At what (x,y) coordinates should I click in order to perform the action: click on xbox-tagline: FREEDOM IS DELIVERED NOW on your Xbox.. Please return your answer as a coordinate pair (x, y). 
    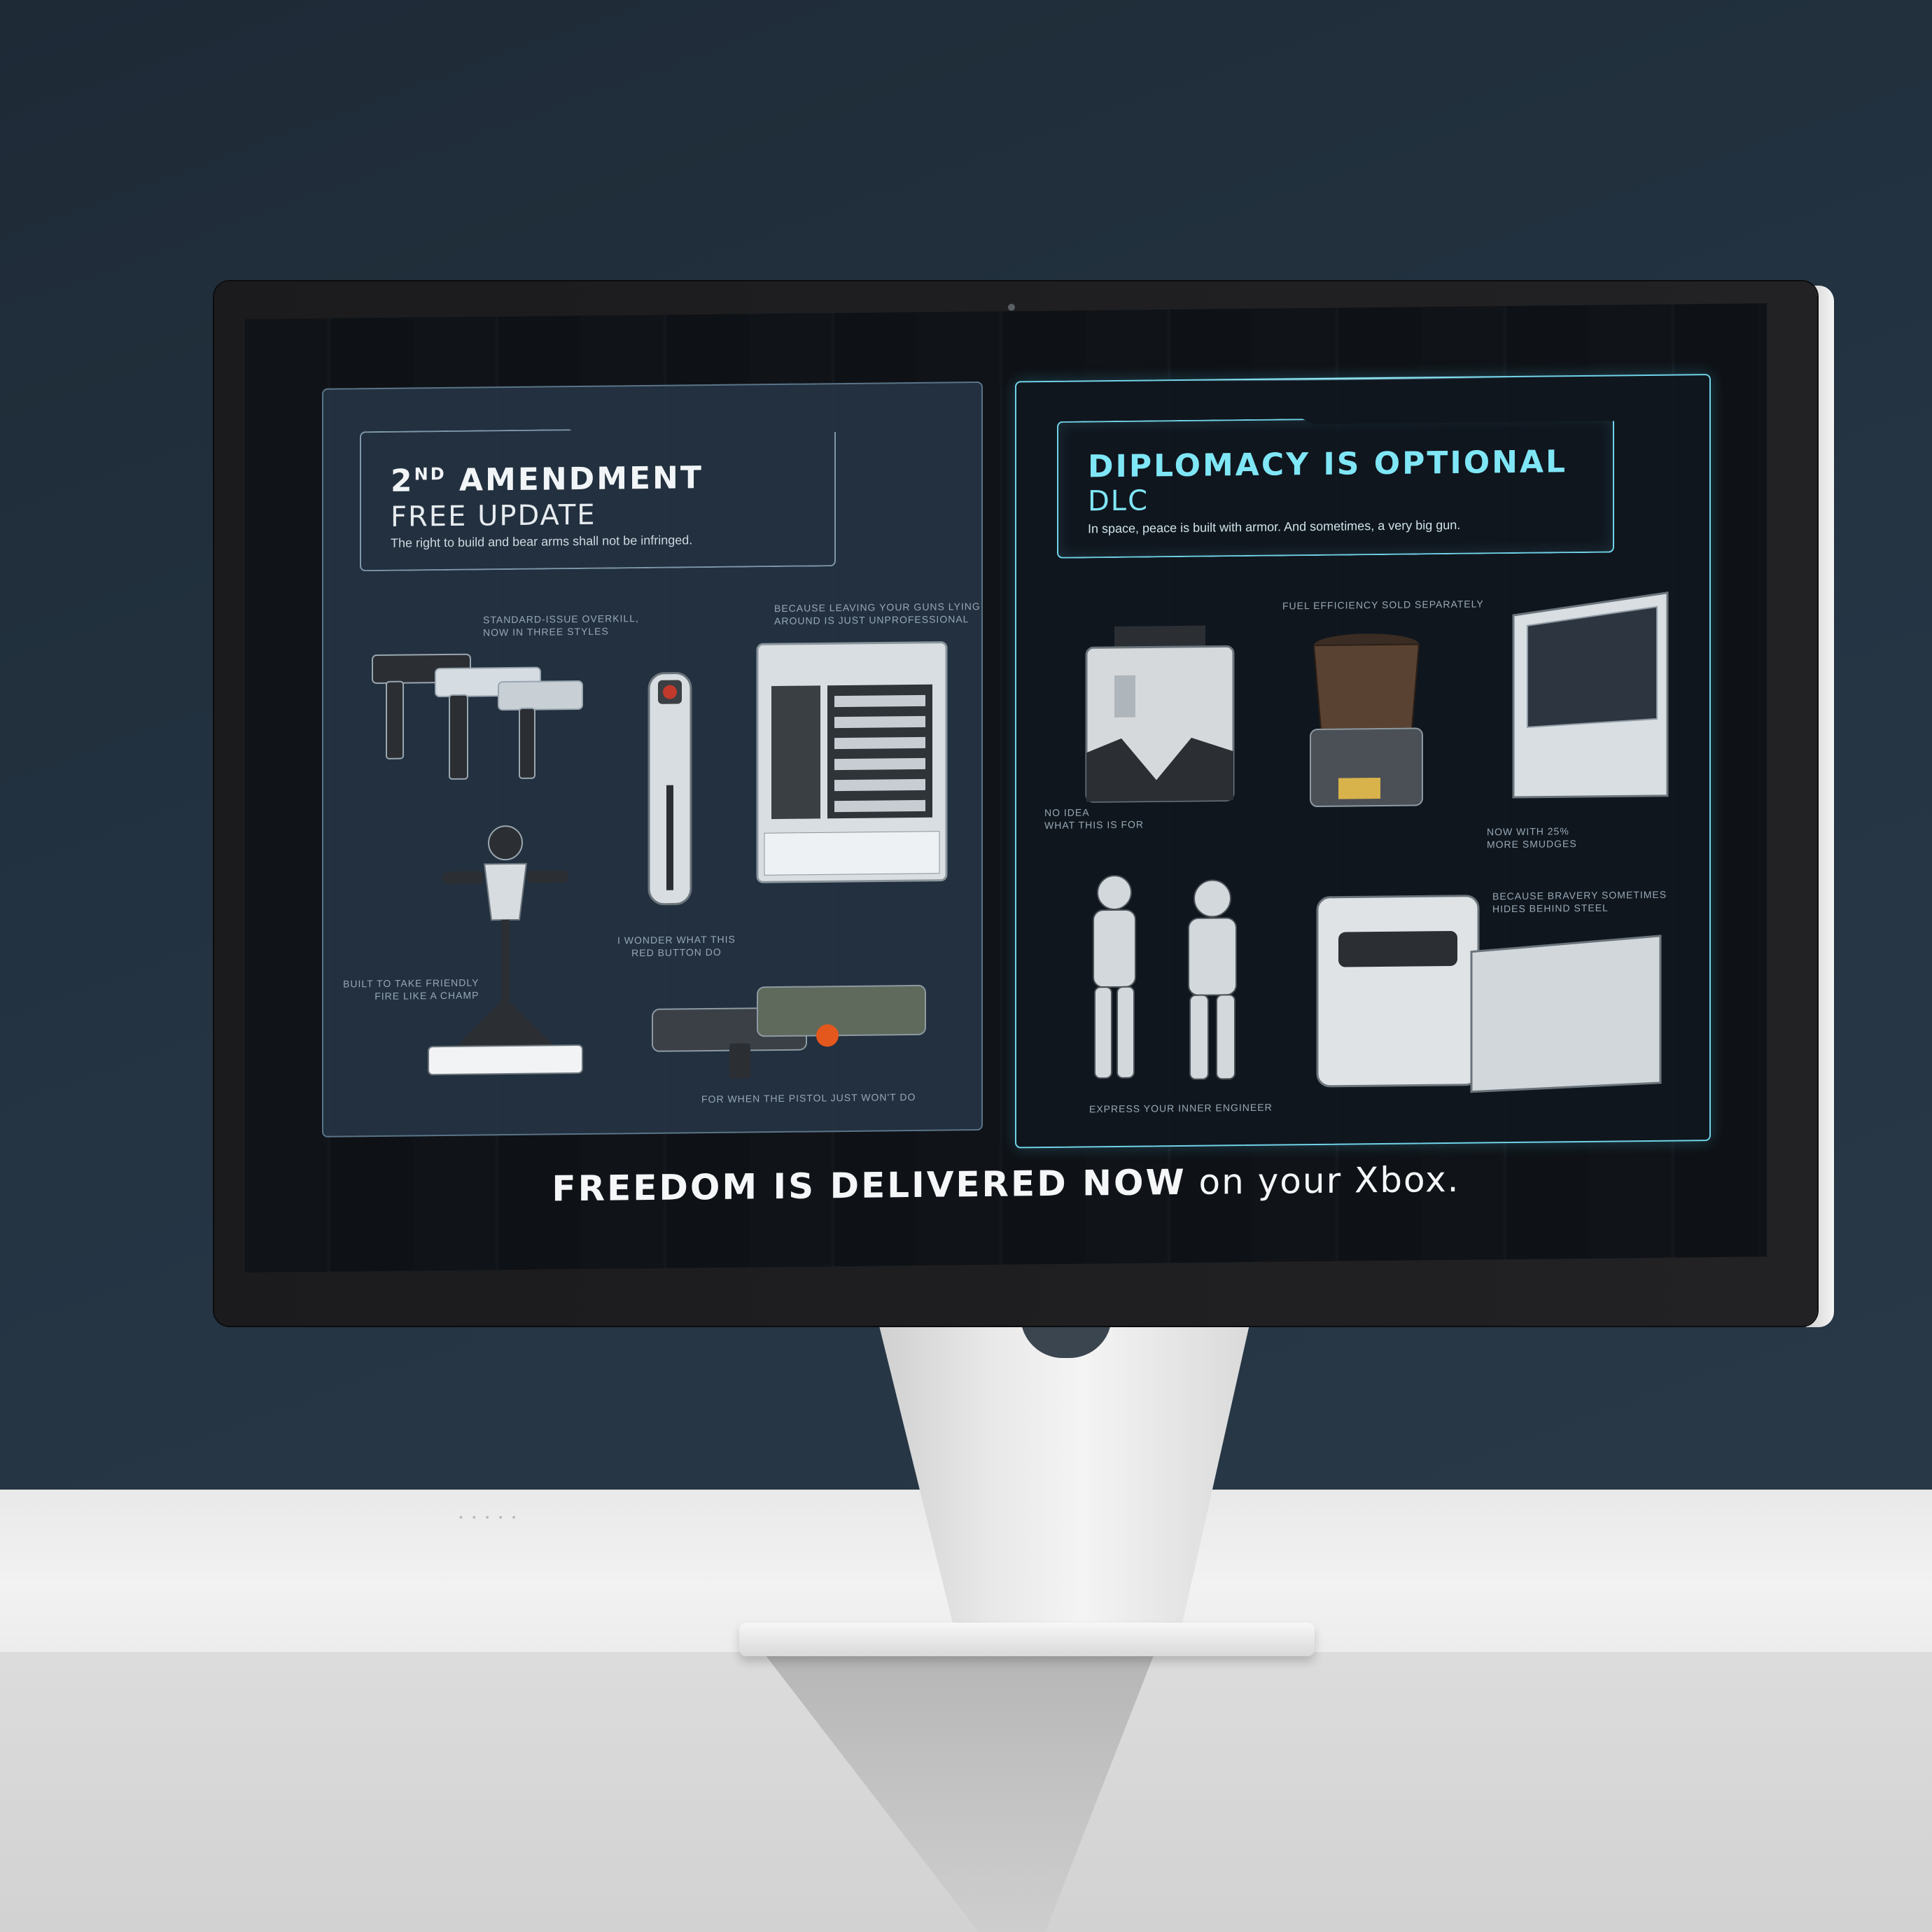
    Looking at the image, I should click on (1006, 1184).